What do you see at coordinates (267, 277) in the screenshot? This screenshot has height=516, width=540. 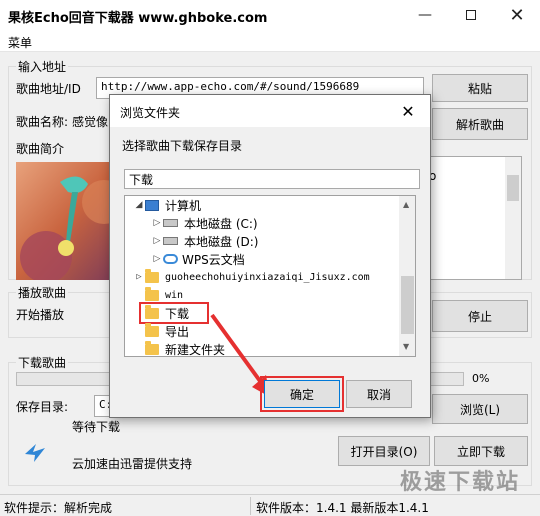 I see `tree-item-label: guoheechohuiyinxiazaiqi_Jisuxz.com` at bounding box center [267, 277].